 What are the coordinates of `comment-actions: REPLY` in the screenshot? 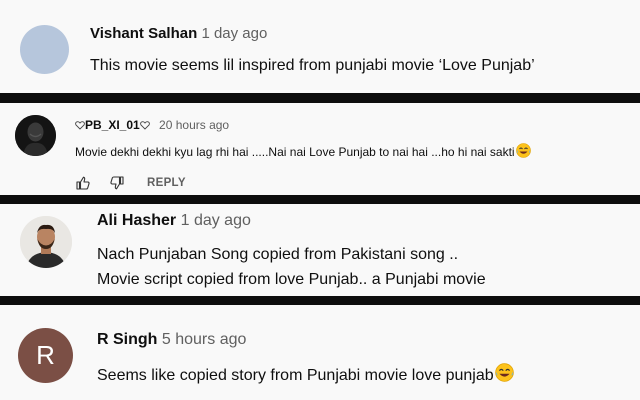 It's located at (130, 183).